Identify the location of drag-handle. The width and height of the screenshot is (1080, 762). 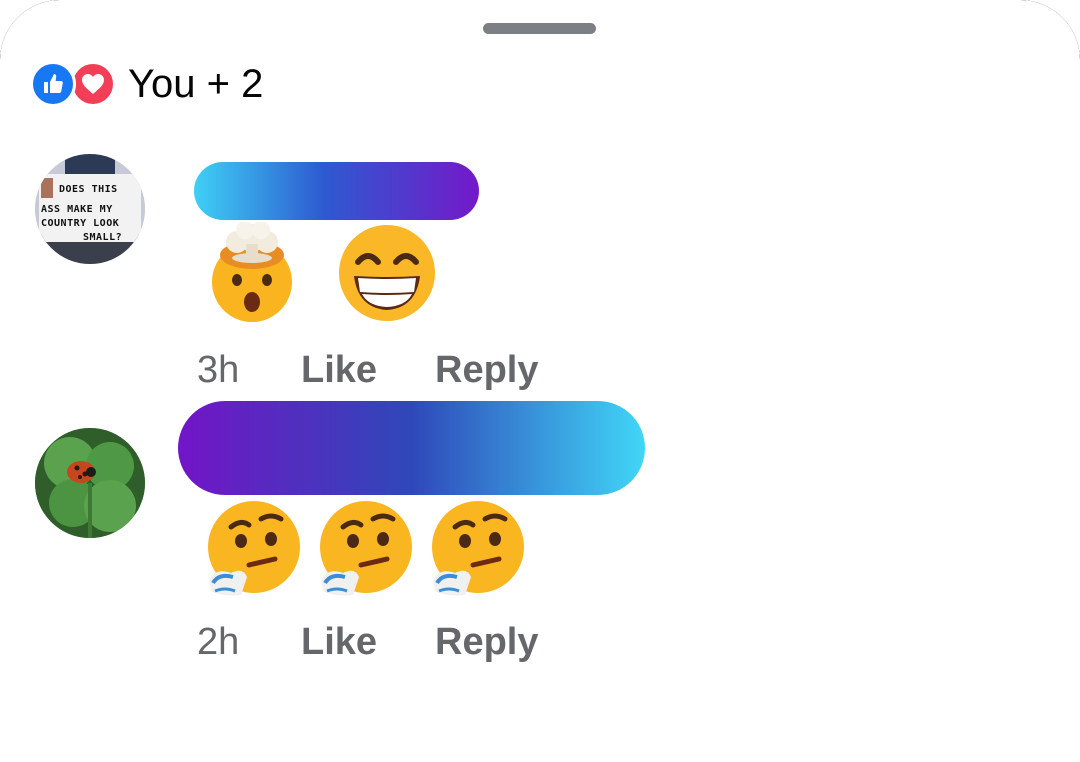
(539, 28).